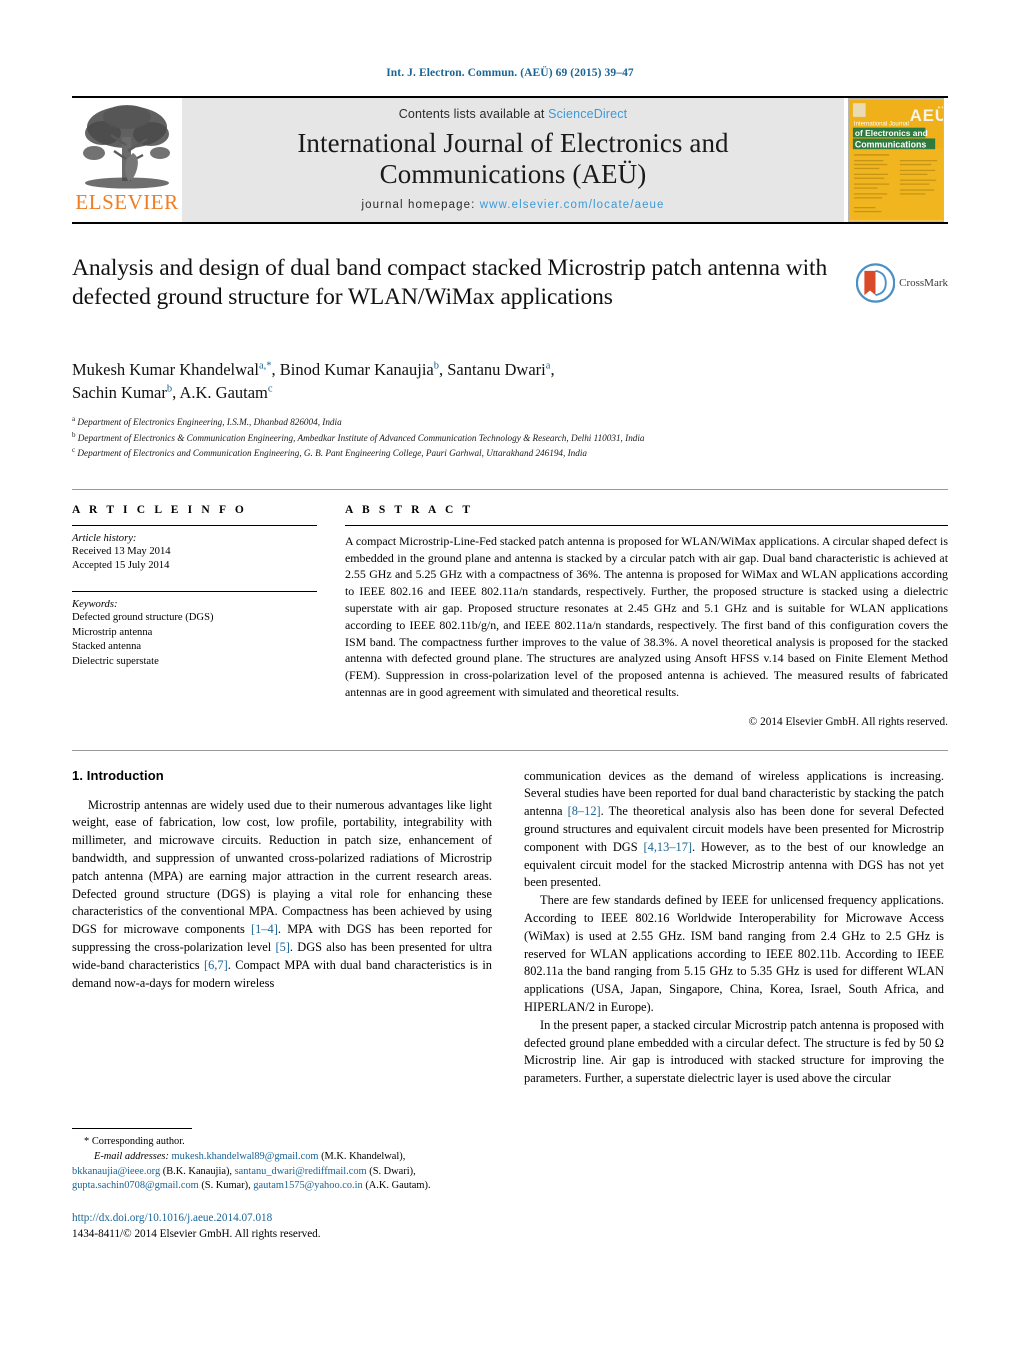 This screenshot has height=1351, width=1020. Describe the element at coordinates (159, 509) in the screenshot. I see `article-info-heading: A R T I C L E I N F O` at that location.